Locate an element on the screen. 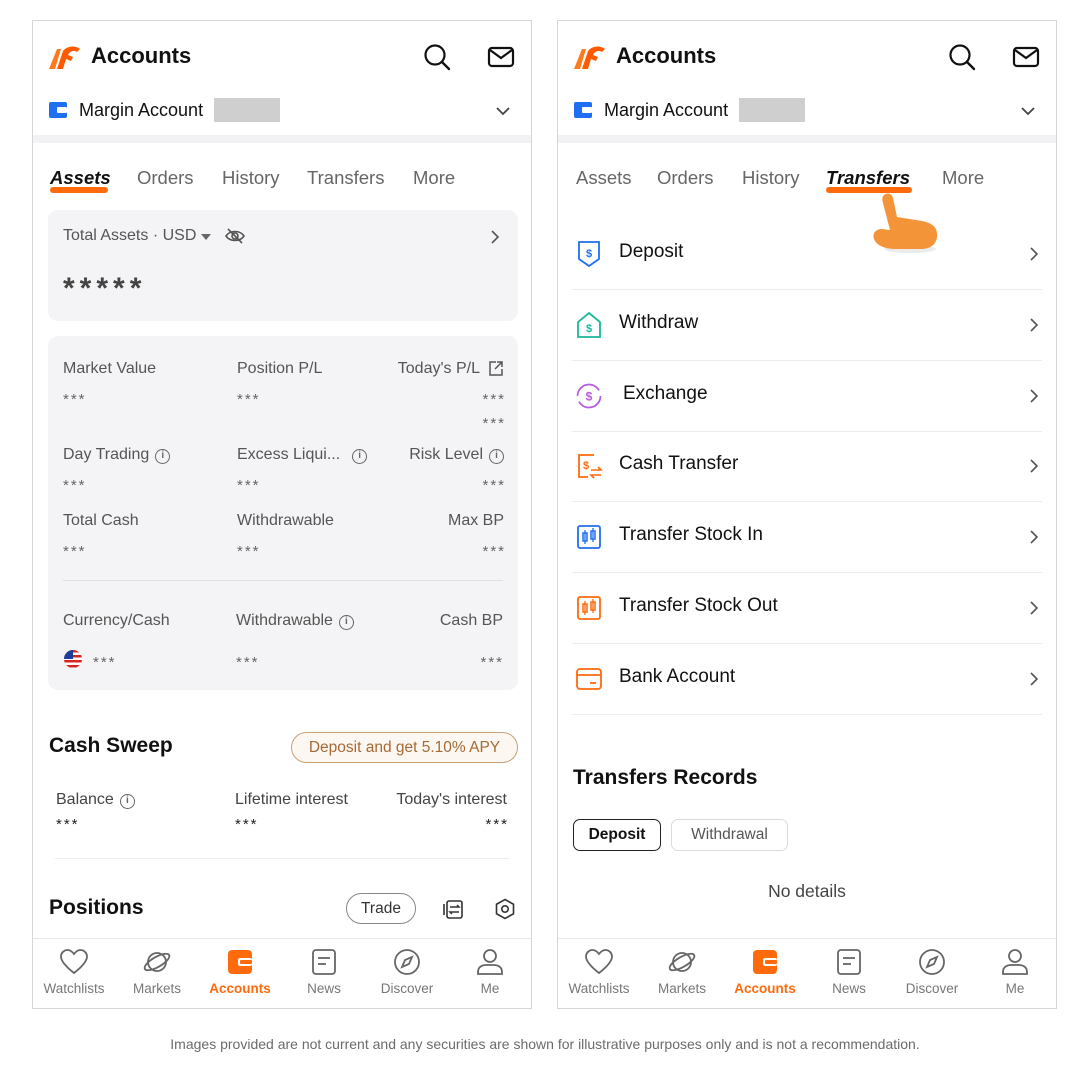  menu-exchange: $ Exchange is located at coordinates (807, 396).